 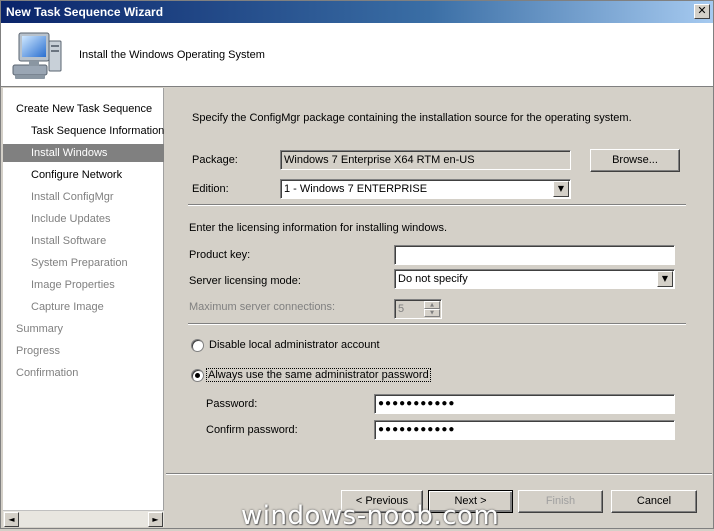 I want to click on confirm-password-label: Confirm password:, so click(x=252, y=430).